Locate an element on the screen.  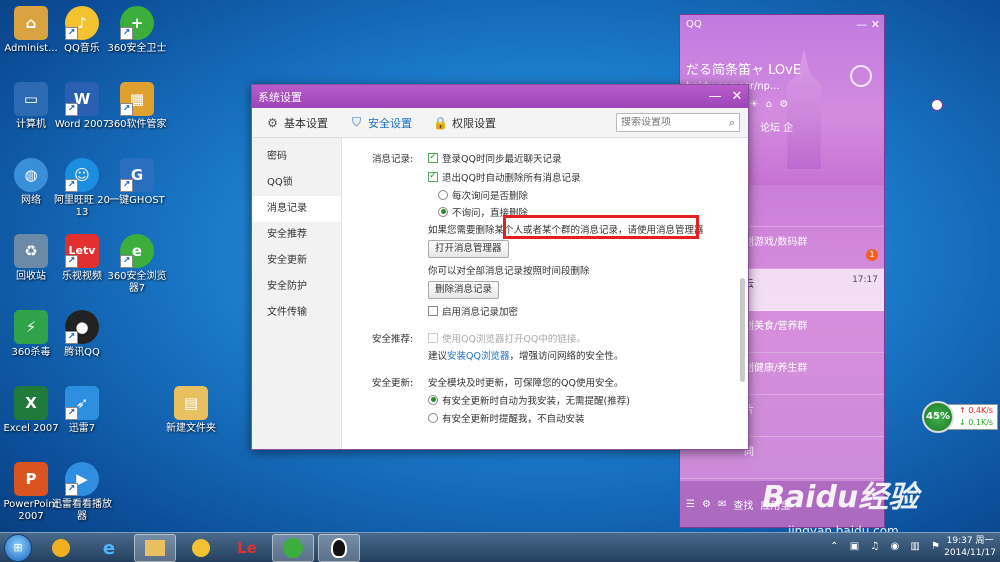
taskbar-explorer is located at coordinates (155, 548).